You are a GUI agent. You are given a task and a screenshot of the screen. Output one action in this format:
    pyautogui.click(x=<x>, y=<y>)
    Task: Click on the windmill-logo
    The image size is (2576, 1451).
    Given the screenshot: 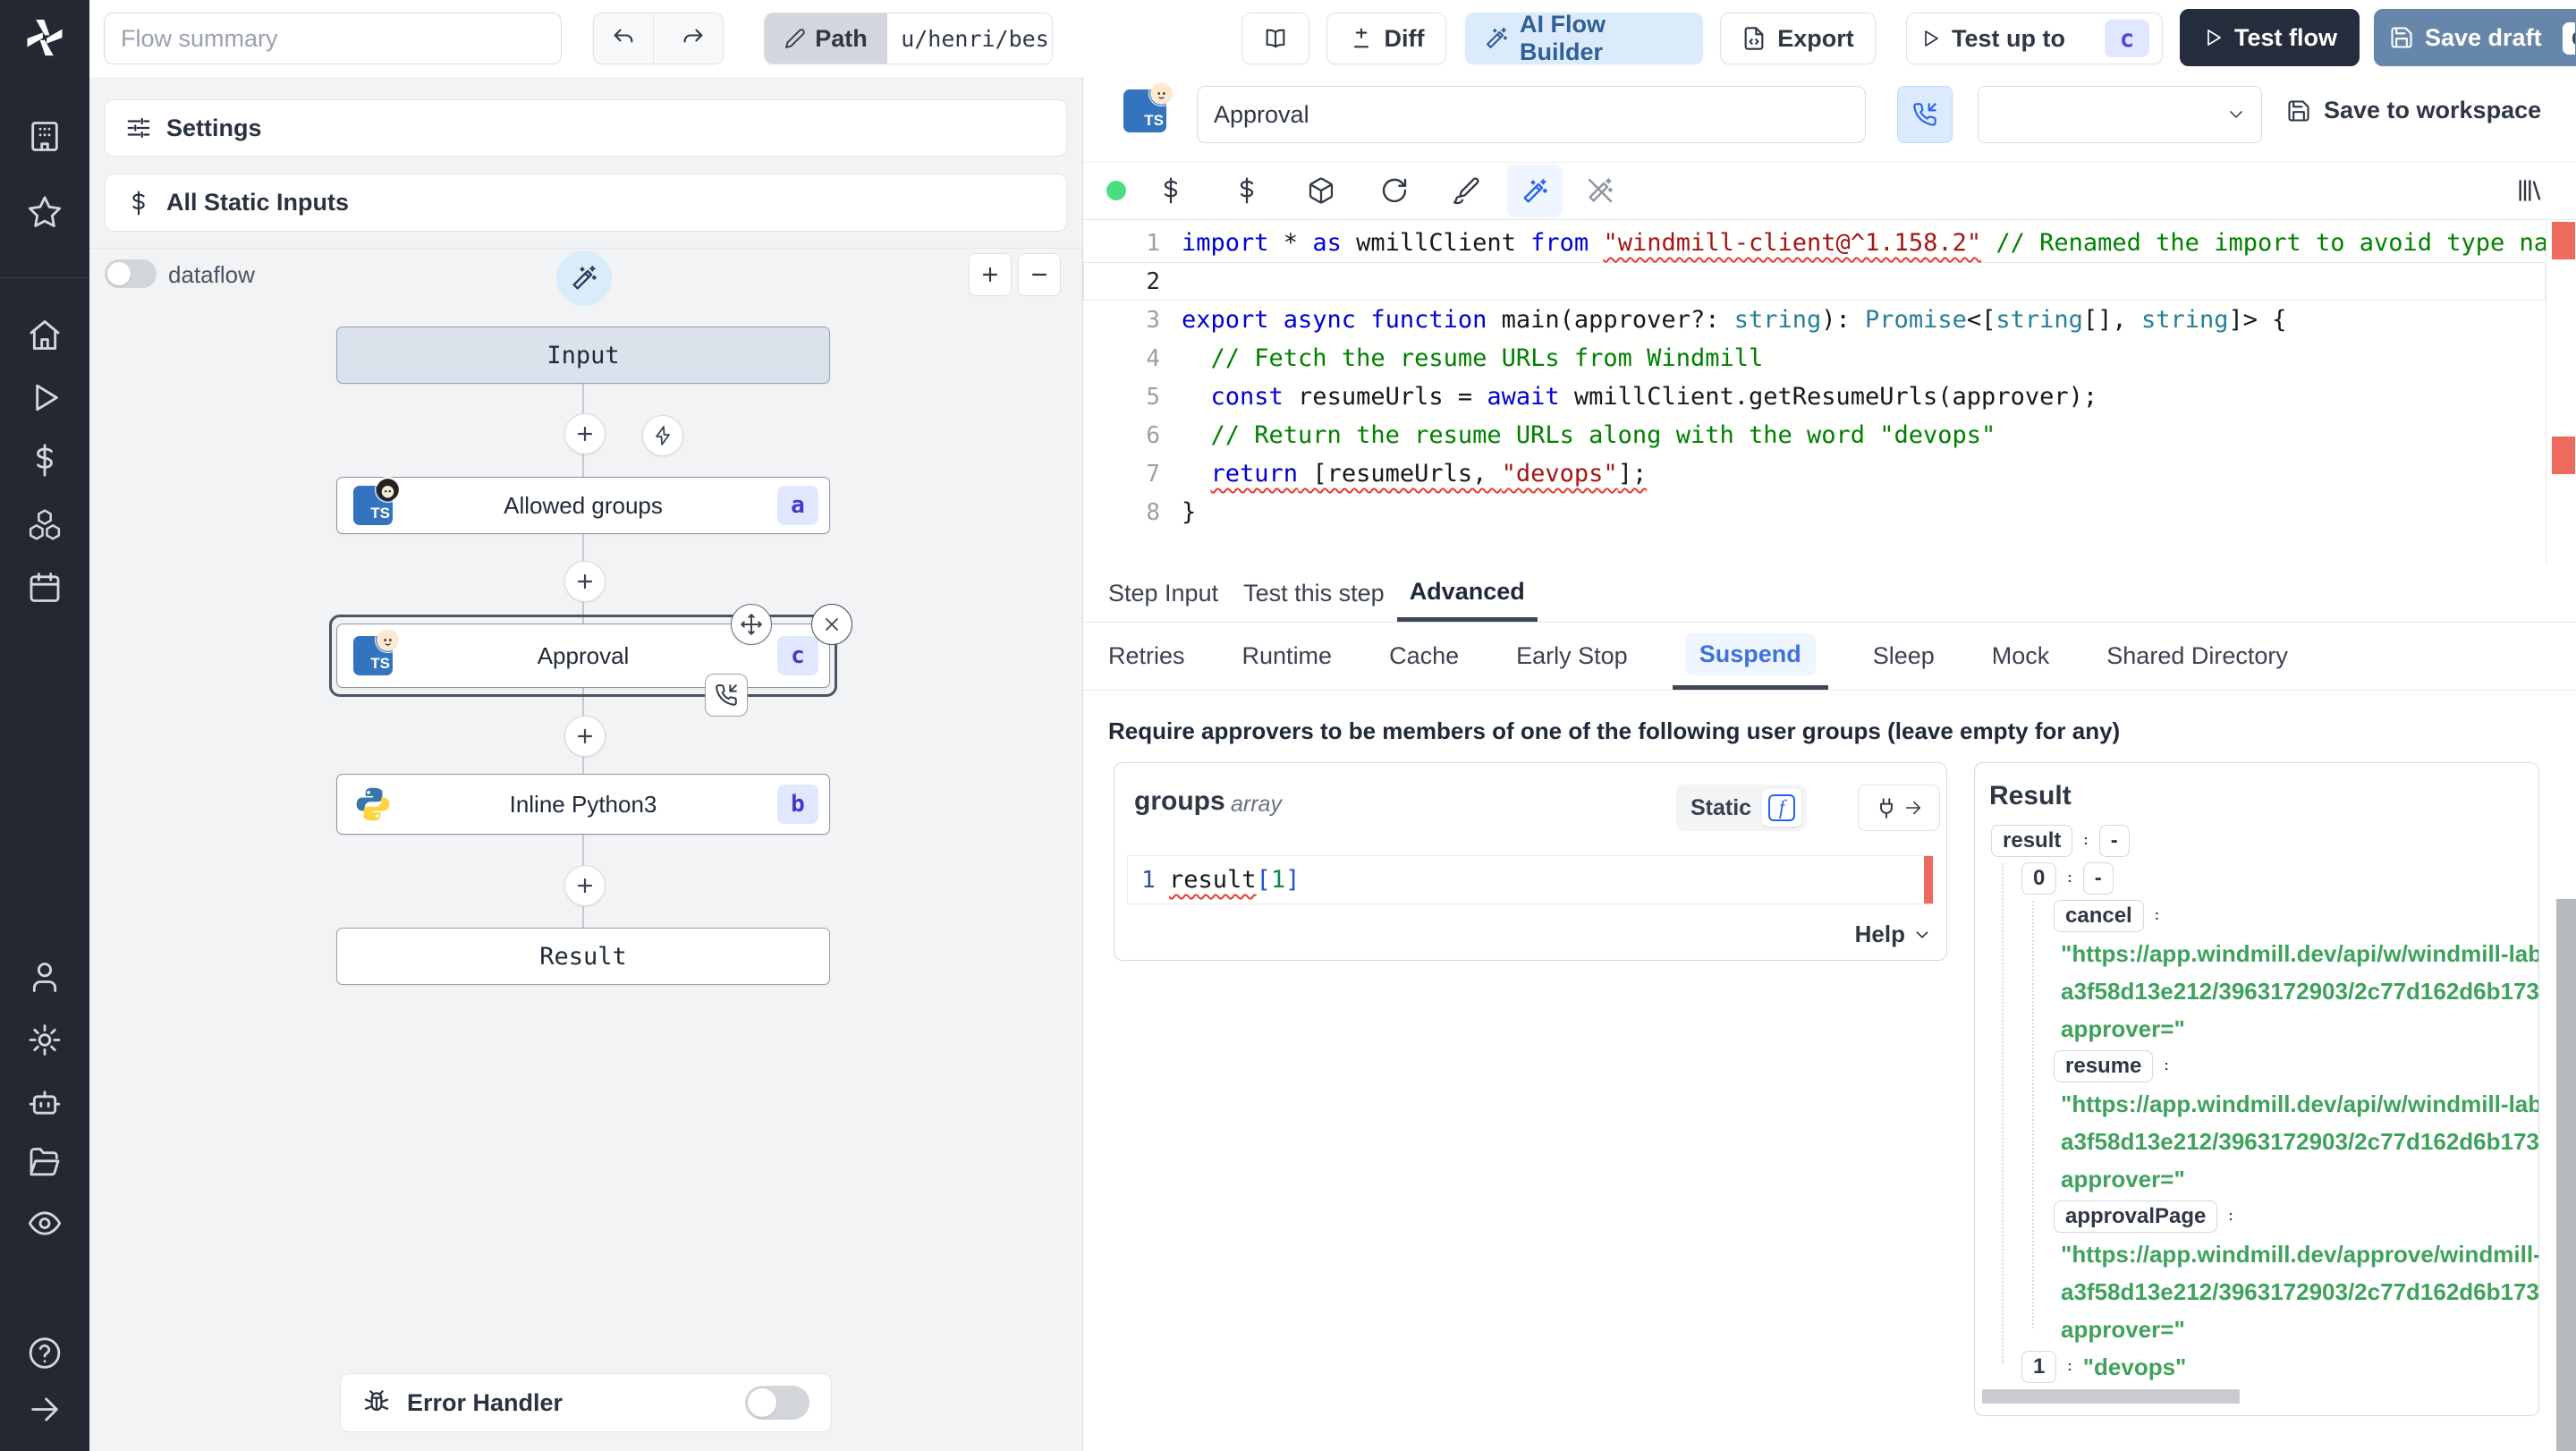 What is the action you would take?
    pyautogui.click(x=44, y=39)
    